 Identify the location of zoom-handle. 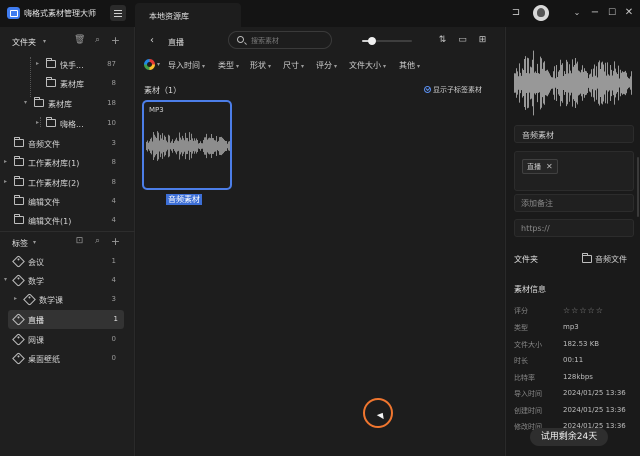
(372, 41).